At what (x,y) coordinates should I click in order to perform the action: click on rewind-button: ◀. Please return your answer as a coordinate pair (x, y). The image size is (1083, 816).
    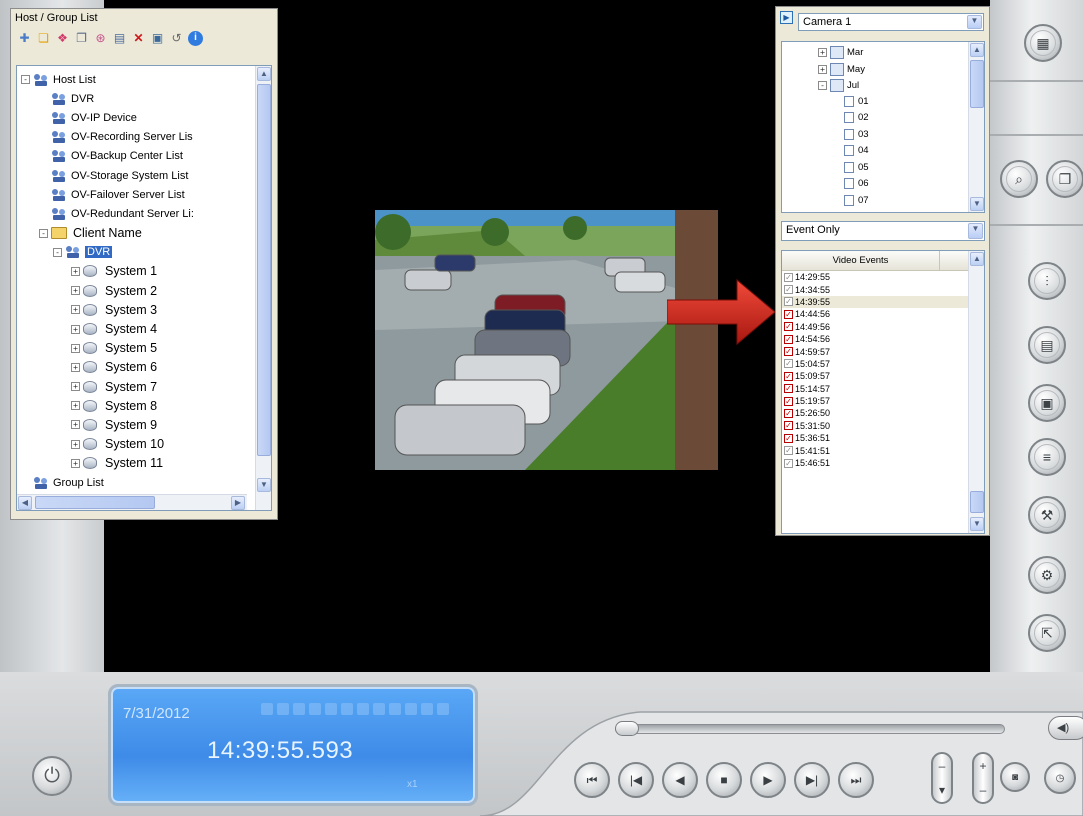
    Looking at the image, I should click on (680, 780).